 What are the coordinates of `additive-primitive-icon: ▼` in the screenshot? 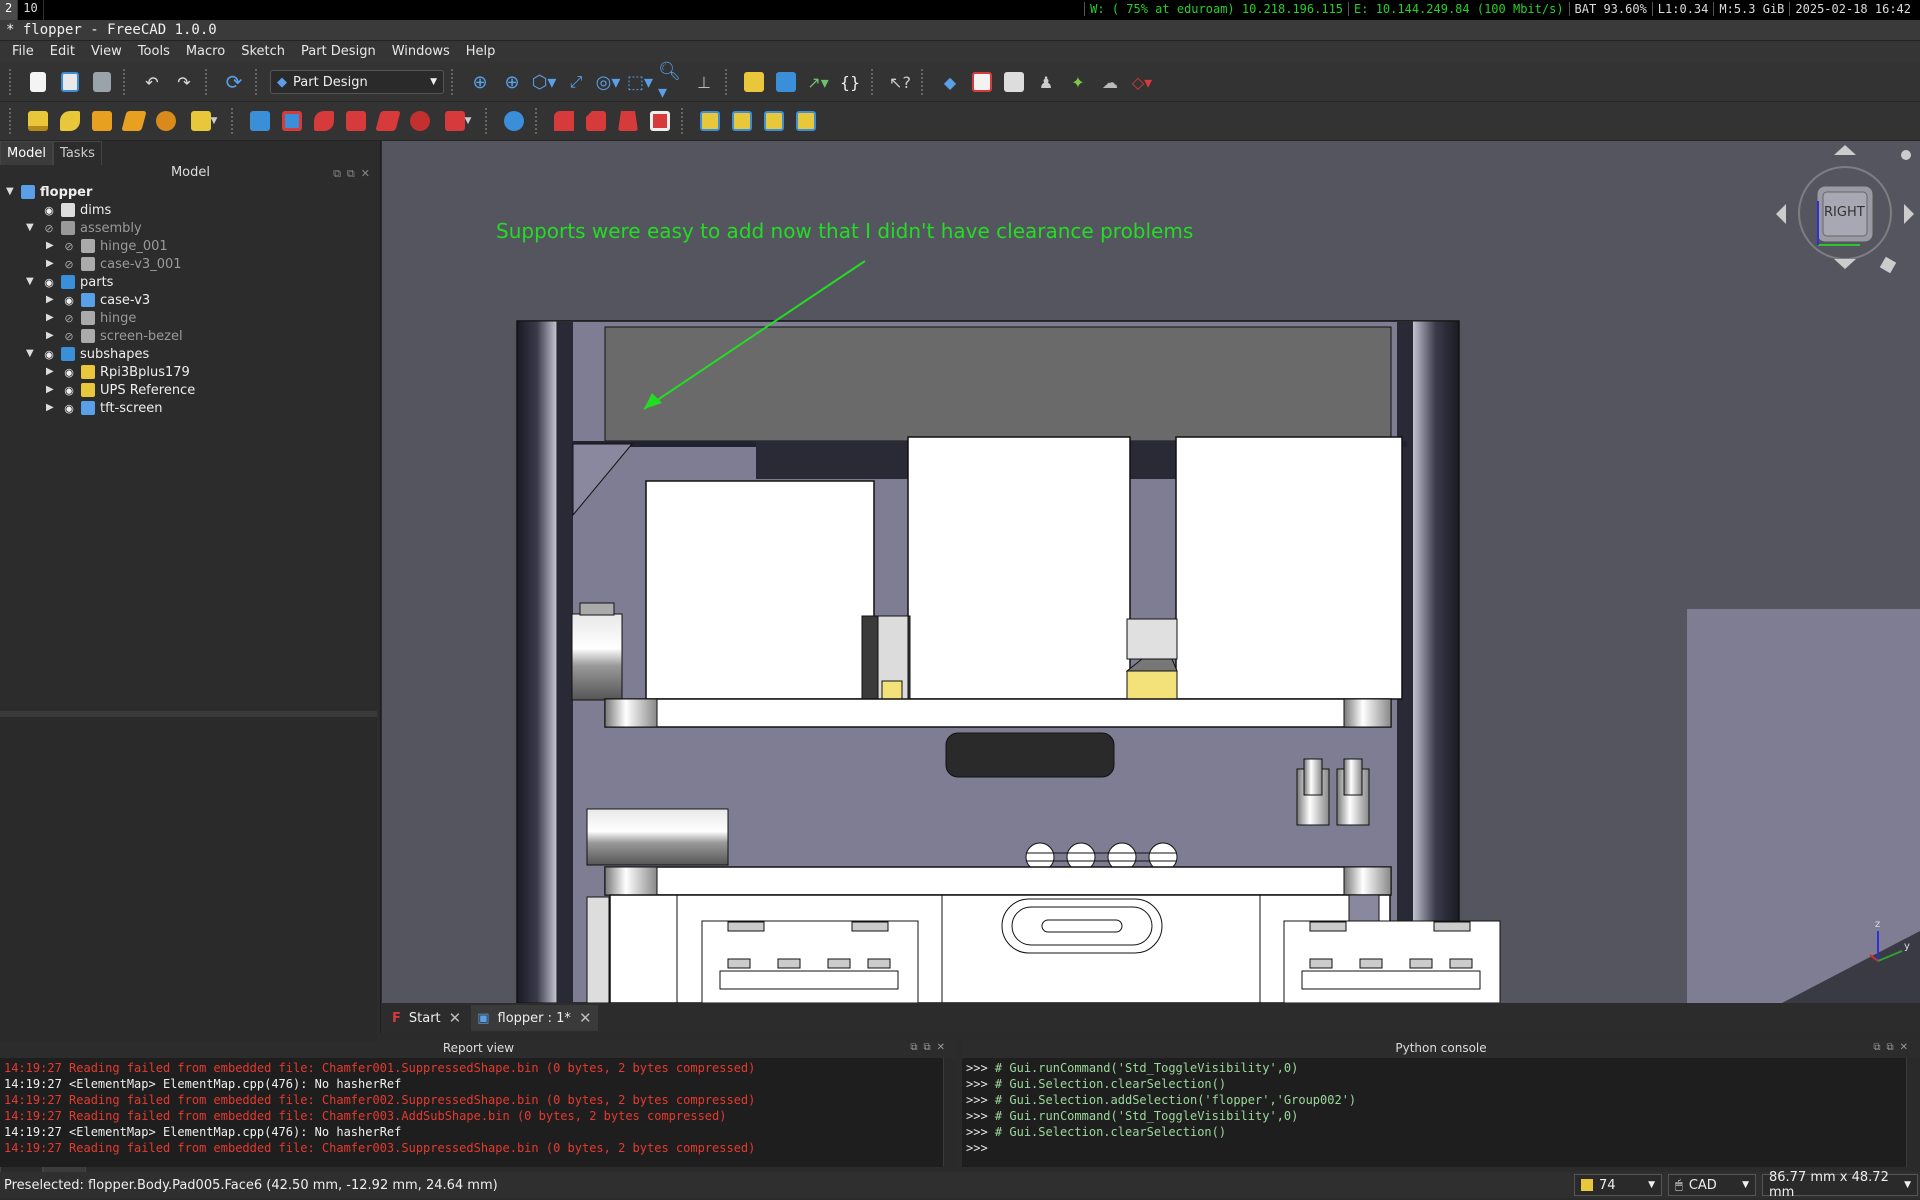 It's located at (204, 121).